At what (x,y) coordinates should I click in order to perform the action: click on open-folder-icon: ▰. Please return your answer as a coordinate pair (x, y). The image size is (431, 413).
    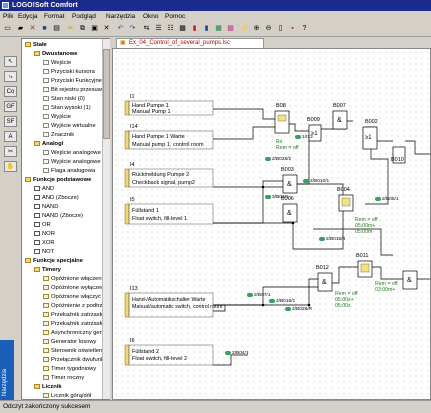
    Looking at the image, I should click on (20, 28).